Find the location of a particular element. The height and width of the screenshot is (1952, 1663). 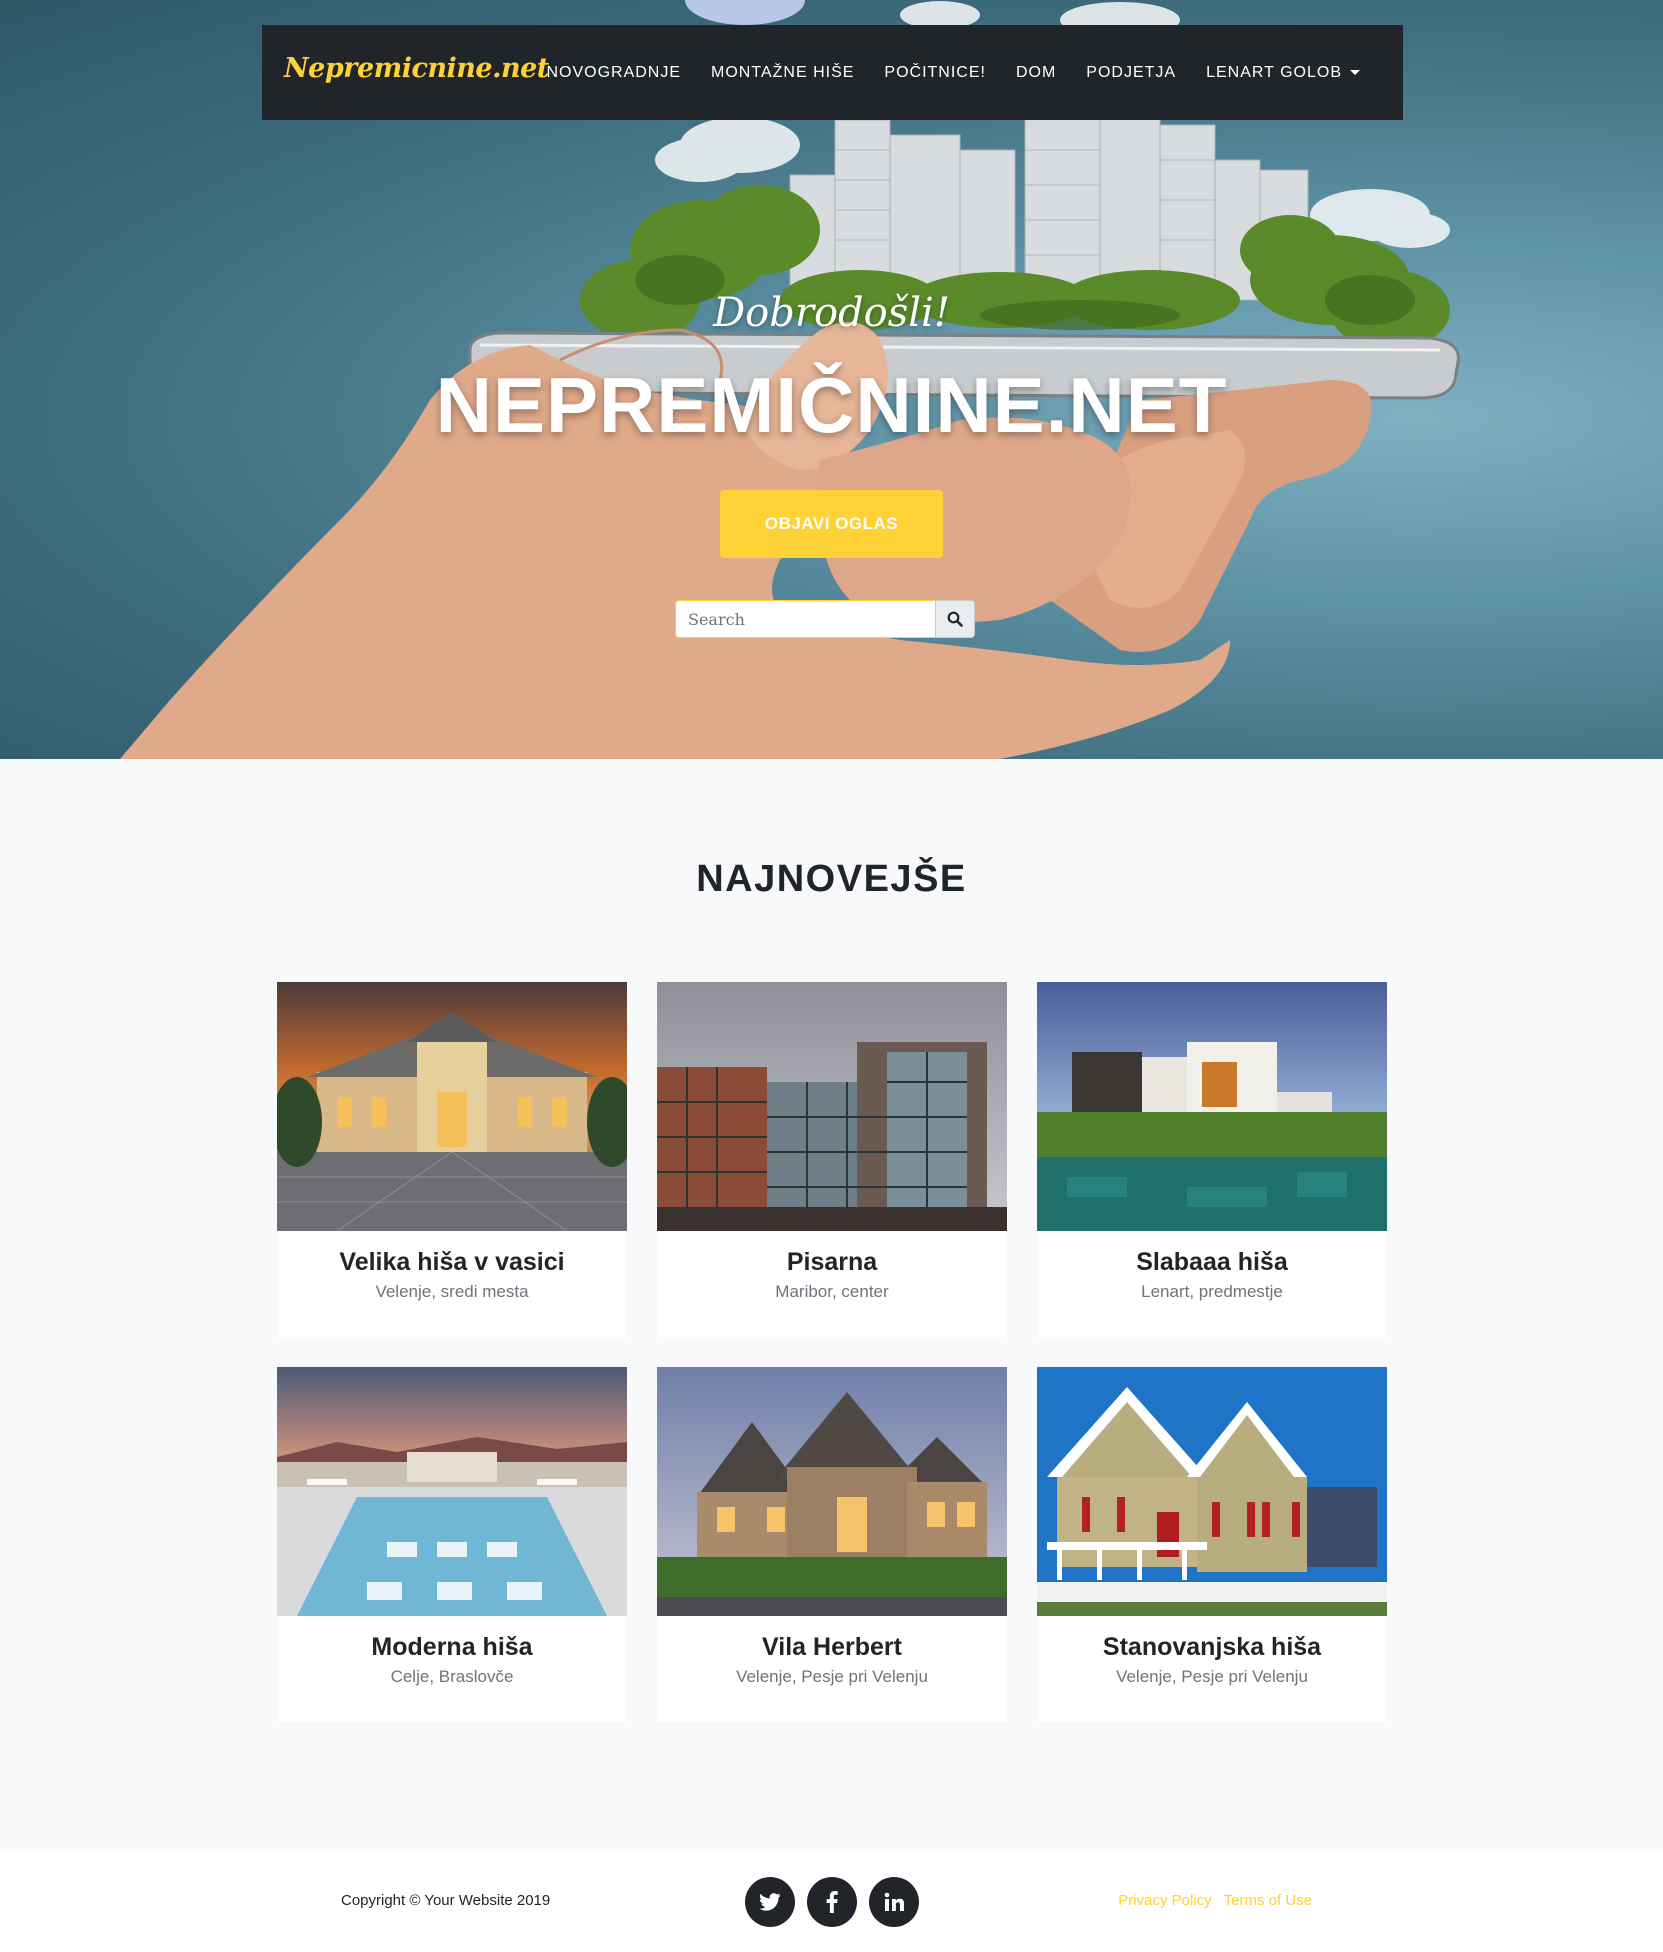

listing-card: Moderna hiša Celje, Braslovče is located at coordinates (452, 1544).